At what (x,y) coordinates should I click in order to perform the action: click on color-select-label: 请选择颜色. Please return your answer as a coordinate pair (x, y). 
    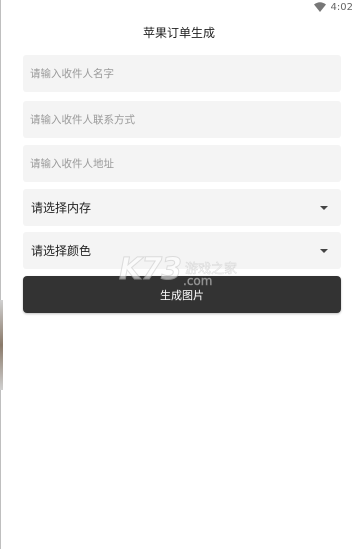
    Looking at the image, I should click on (61, 251).